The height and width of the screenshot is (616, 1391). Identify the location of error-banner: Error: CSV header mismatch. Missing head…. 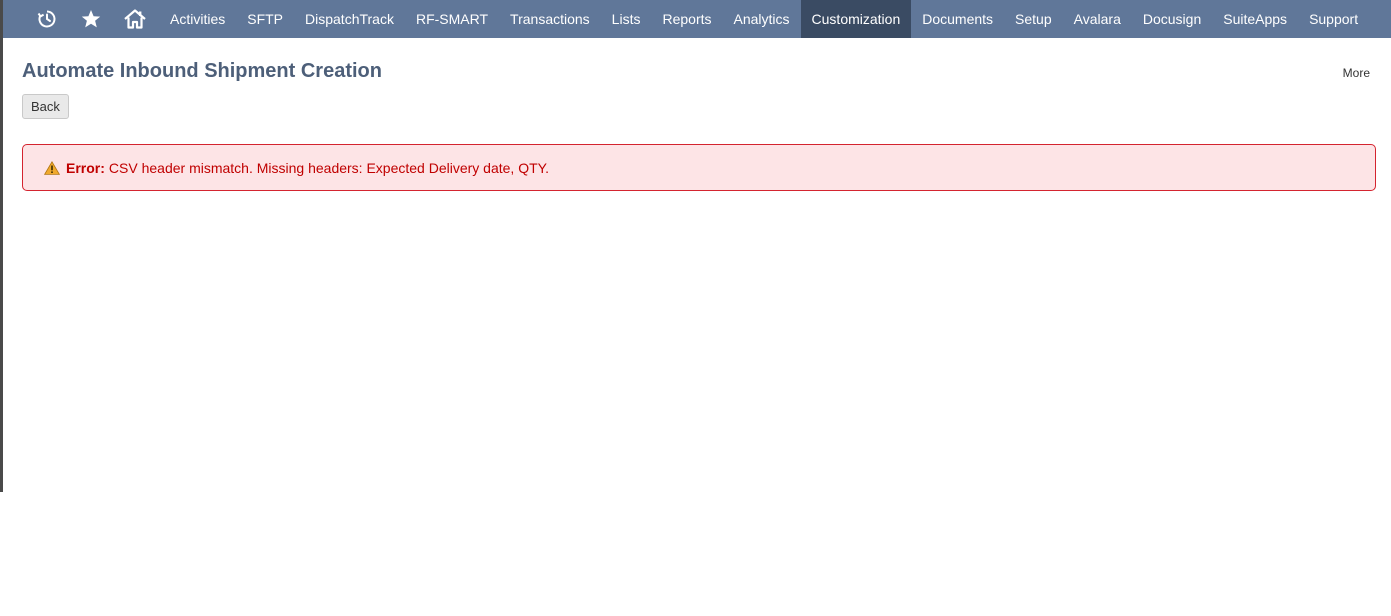
(699, 167).